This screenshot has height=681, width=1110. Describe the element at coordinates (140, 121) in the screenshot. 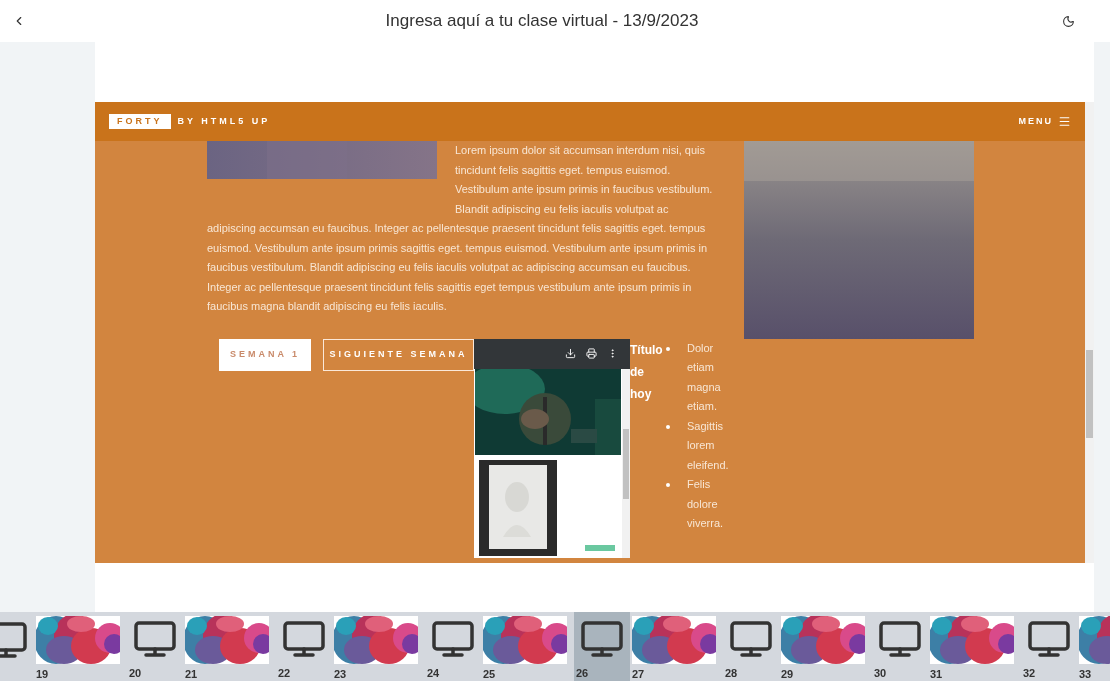

I see `logo: FORTY` at that location.